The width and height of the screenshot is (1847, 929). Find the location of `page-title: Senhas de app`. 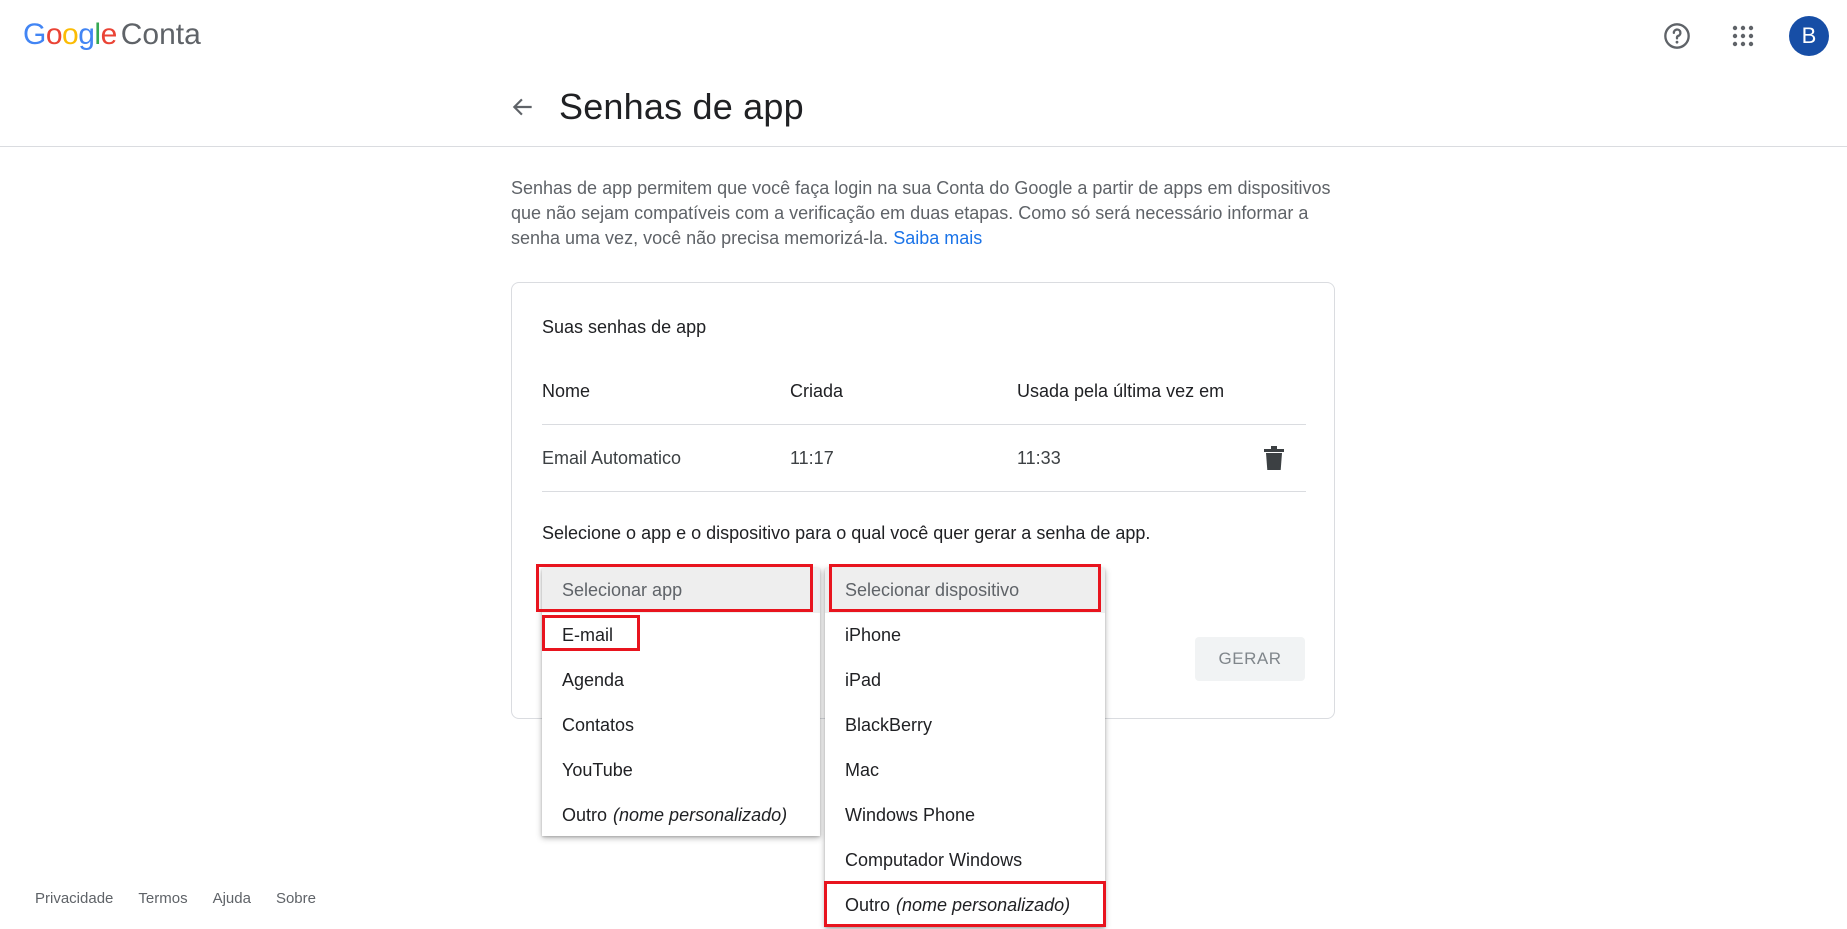

page-title: Senhas de app is located at coordinates (681, 106).